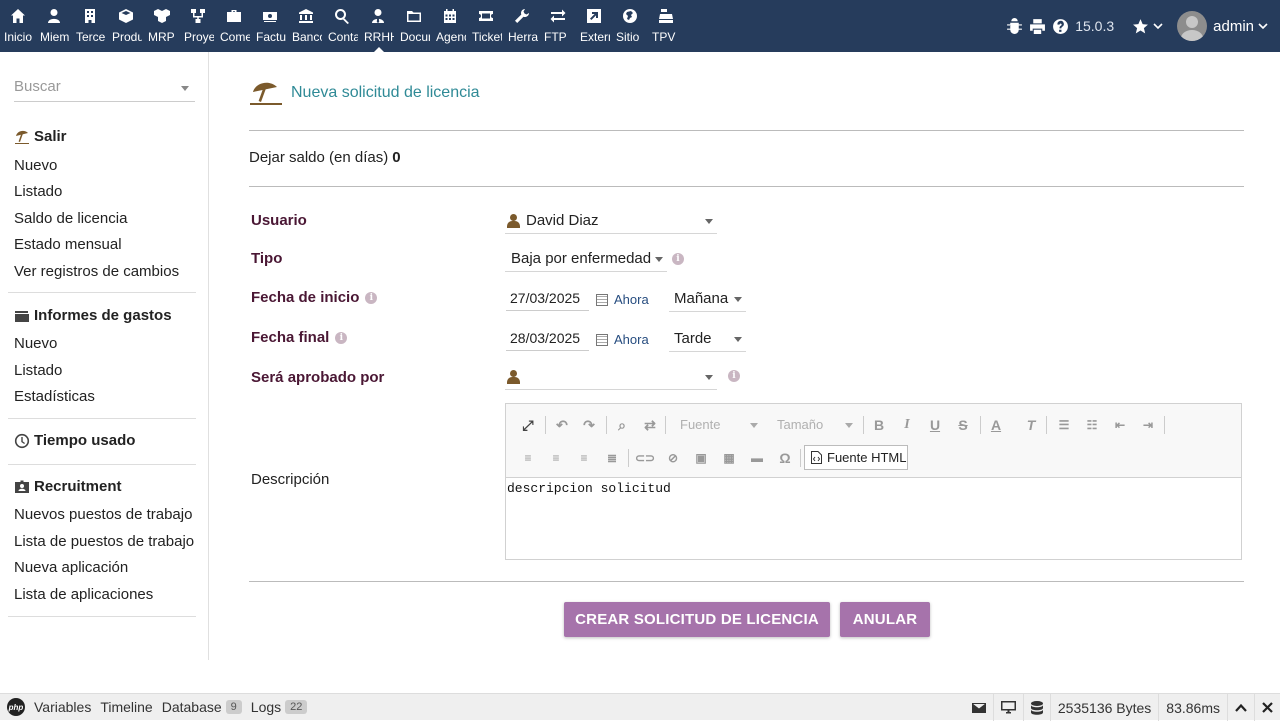 This screenshot has height=721, width=1280. Describe the element at coordinates (450, 26) in the screenshot. I see `nav-agenda: Agenda` at that location.